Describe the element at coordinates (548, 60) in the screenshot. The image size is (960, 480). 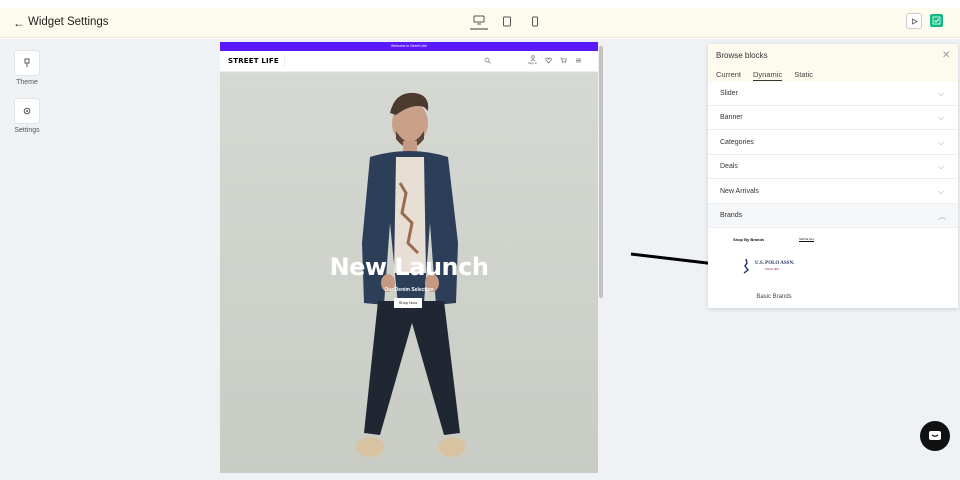
I see `heart-icon` at that location.